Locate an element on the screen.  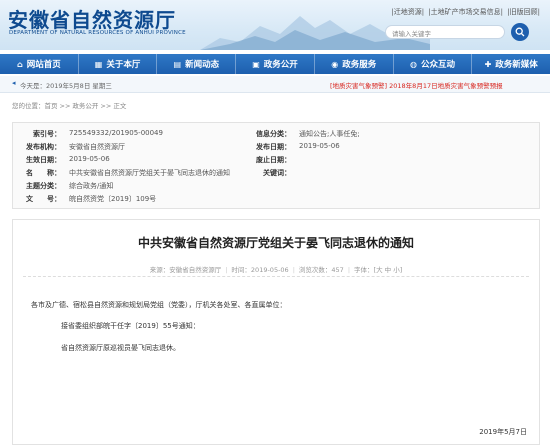
font-size-prefix: 字体：[ is located at coordinates (365, 270).